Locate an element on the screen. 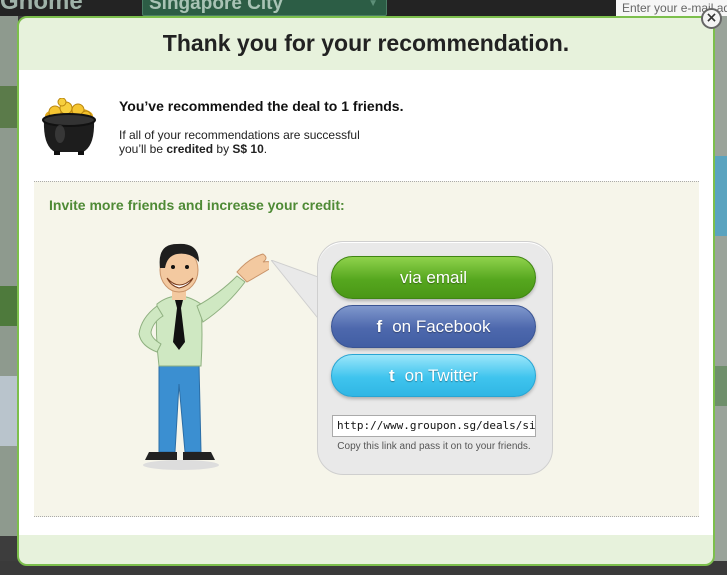 The image size is (727, 575). modal-title: Thank you for your recommendation. is located at coordinates (366, 43).